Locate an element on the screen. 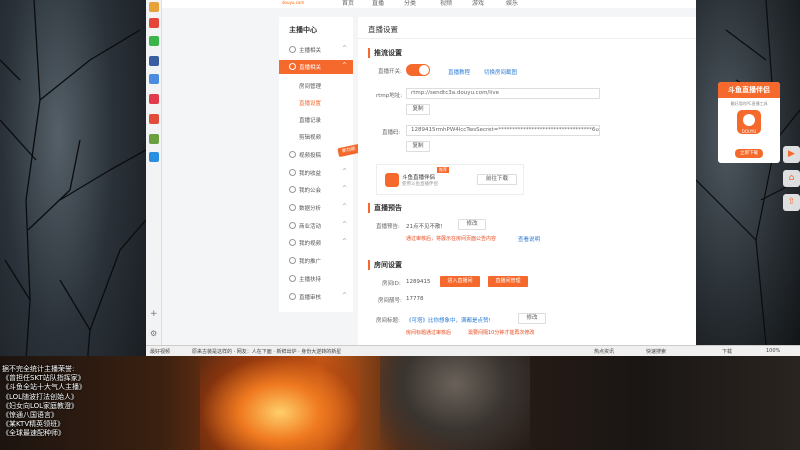 The width and height of the screenshot is (800, 450). section-title-room: 房间设置 is located at coordinates (385, 265).